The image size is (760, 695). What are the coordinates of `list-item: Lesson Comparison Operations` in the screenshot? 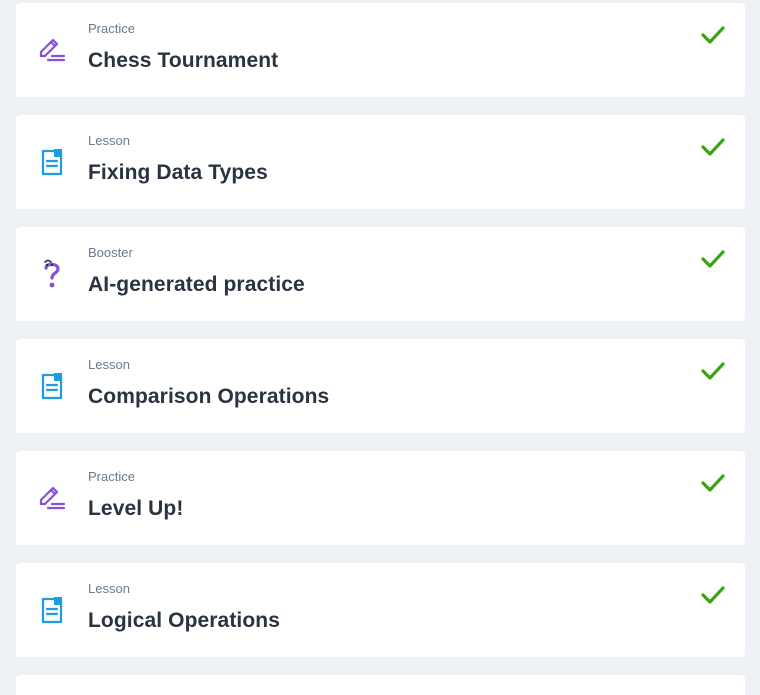 It's located at (380, 386).